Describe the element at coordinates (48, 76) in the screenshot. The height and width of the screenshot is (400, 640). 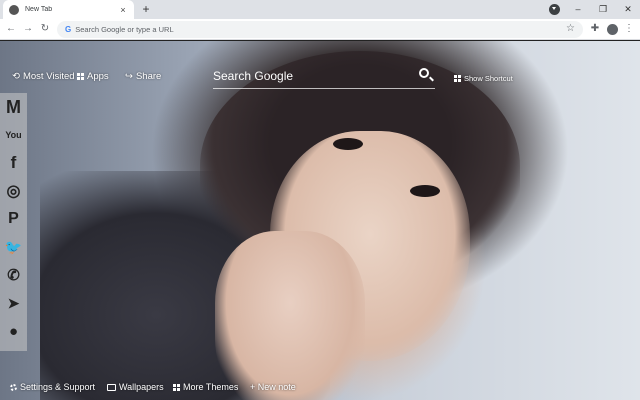
I see `most-visited-label: Most Visited` at that location.